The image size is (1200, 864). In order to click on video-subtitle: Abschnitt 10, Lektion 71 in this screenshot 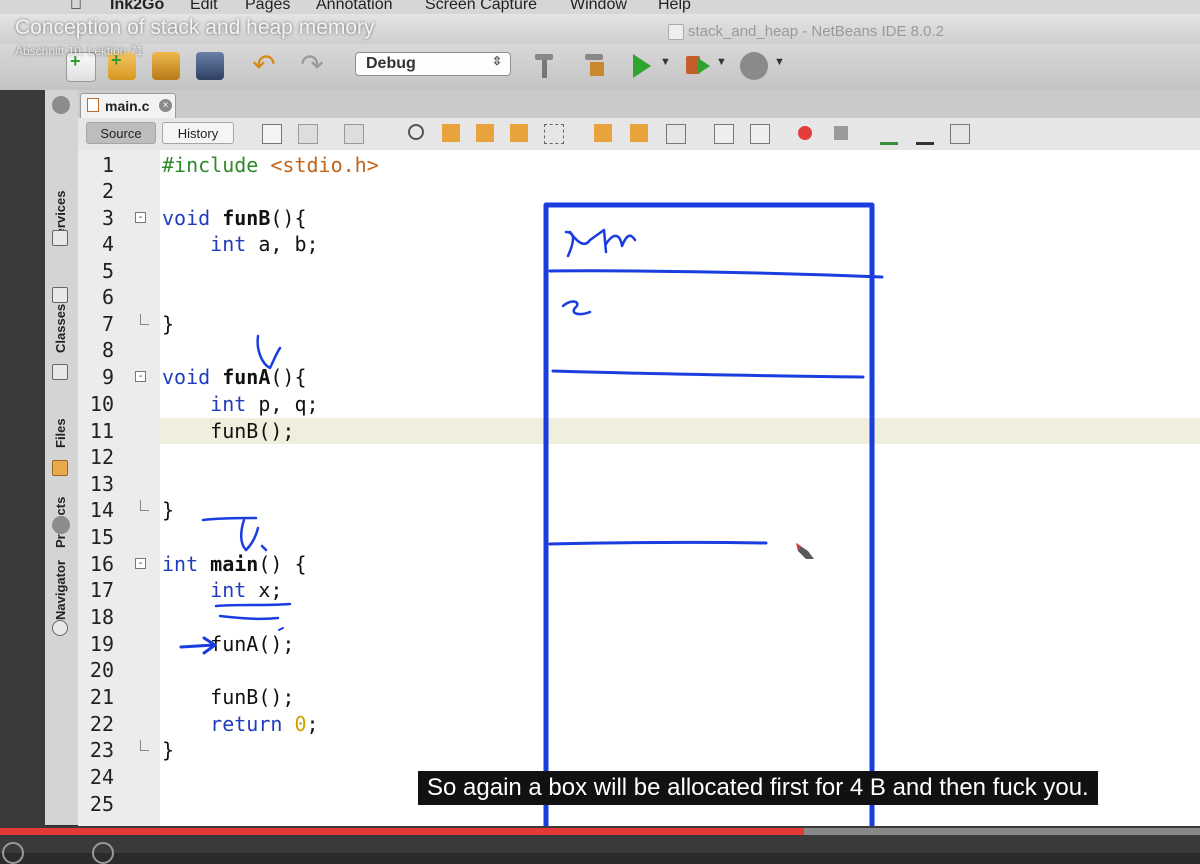, I will do `click(79, 51)`.